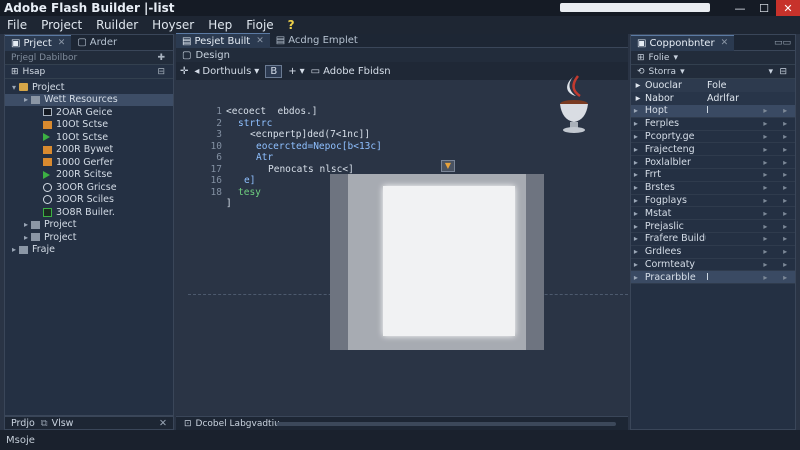 Image resolution: width=800 pixels, height=450 pixels. What do you see at coordinates (161, 72) in the screenshot?
I see `collapse-icon: ⊟` at bounding box center [161, 72].